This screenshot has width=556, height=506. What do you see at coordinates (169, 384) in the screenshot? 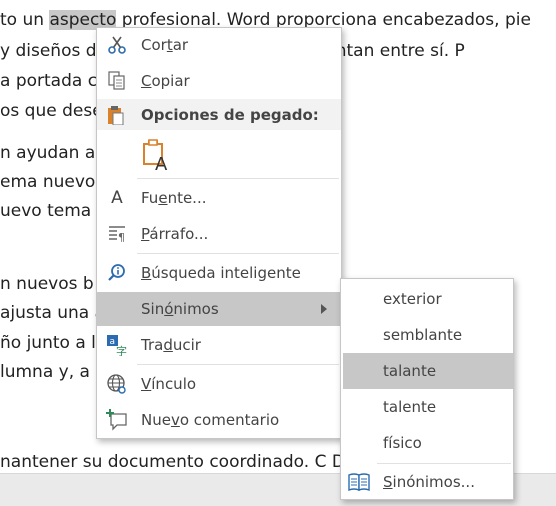
I see `link-label: Vínculo` at bounding box center [169, 384].